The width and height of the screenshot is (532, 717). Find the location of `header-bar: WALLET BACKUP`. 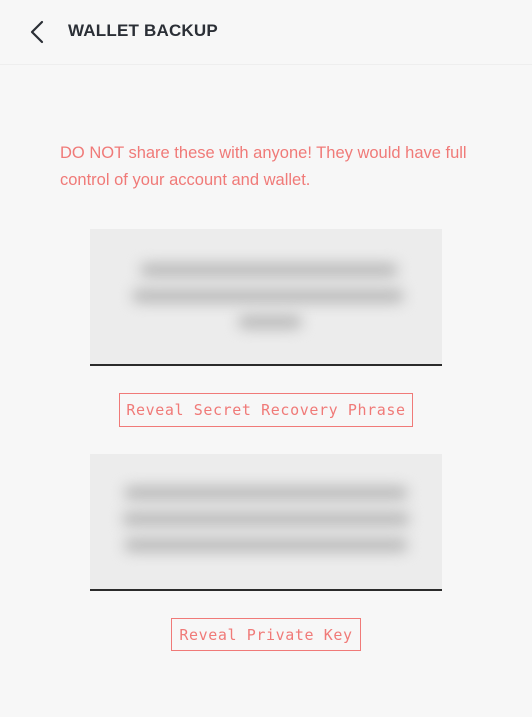

header-bar: WALLET BACKUP is located at coordinates (266, 32).